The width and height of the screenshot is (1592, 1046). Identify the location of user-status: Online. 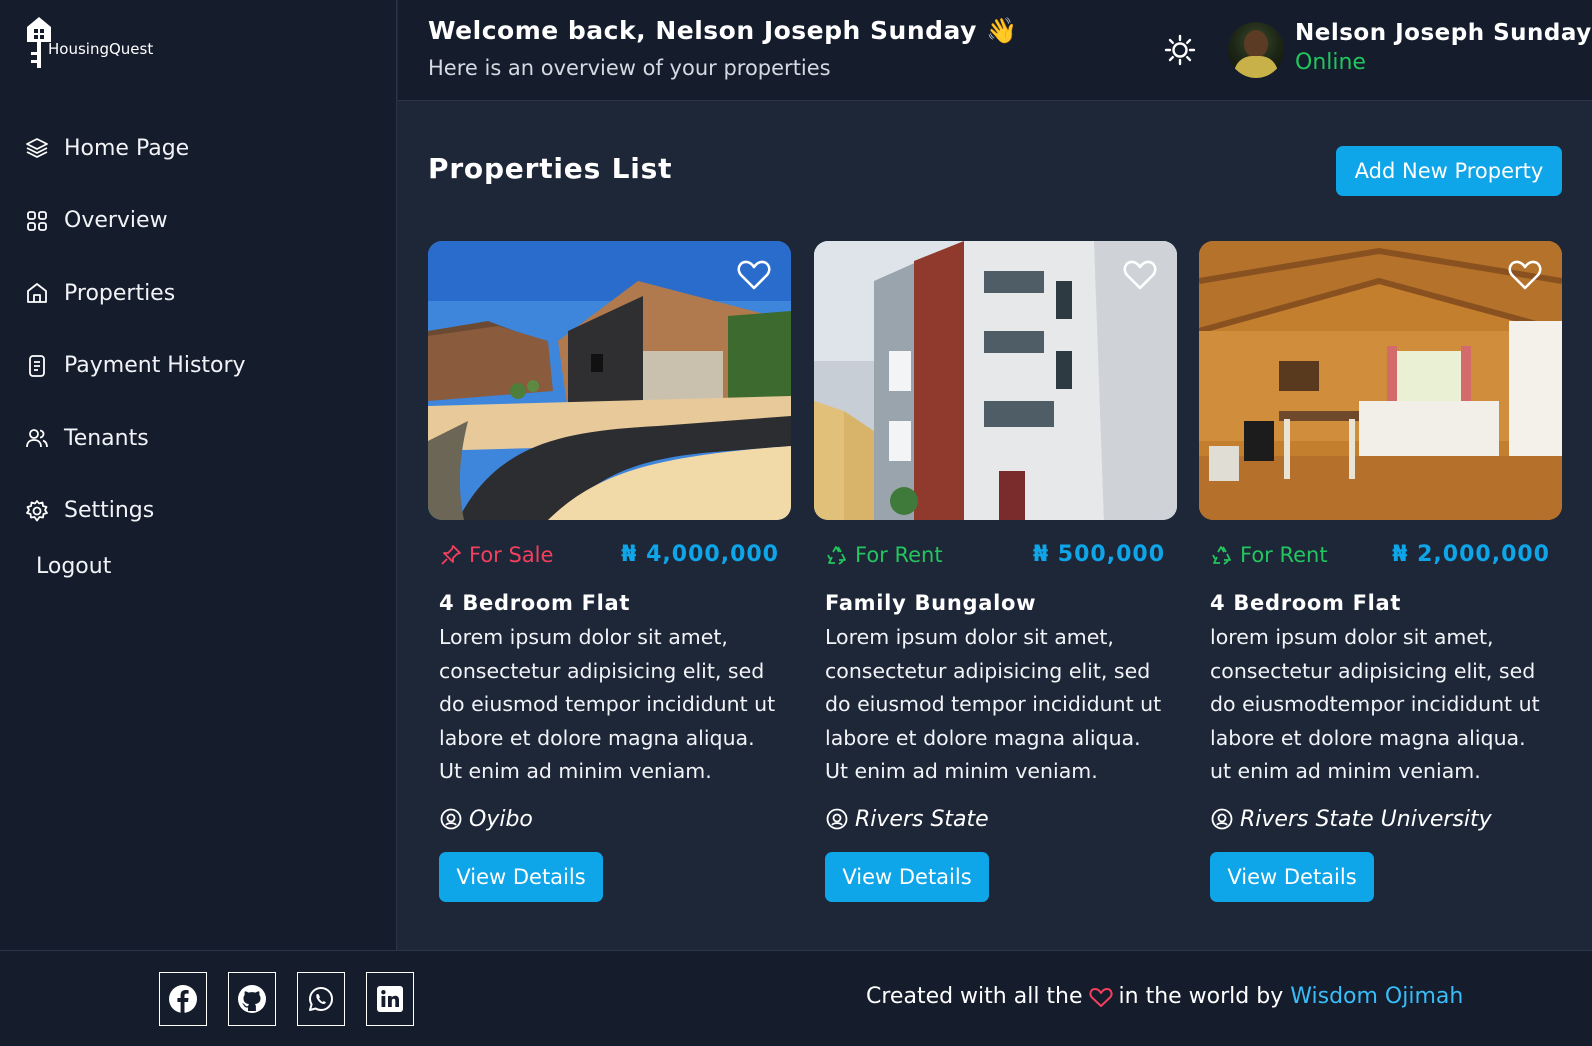
(1330, 62).